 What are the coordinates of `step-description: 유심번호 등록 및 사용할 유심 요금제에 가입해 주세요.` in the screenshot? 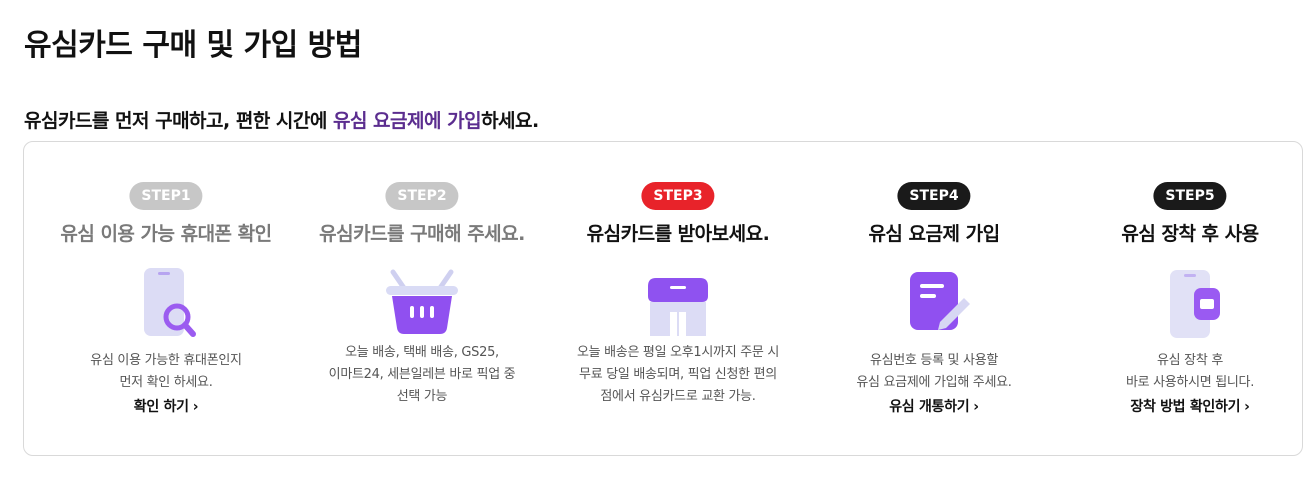 It's located at (934, 372).